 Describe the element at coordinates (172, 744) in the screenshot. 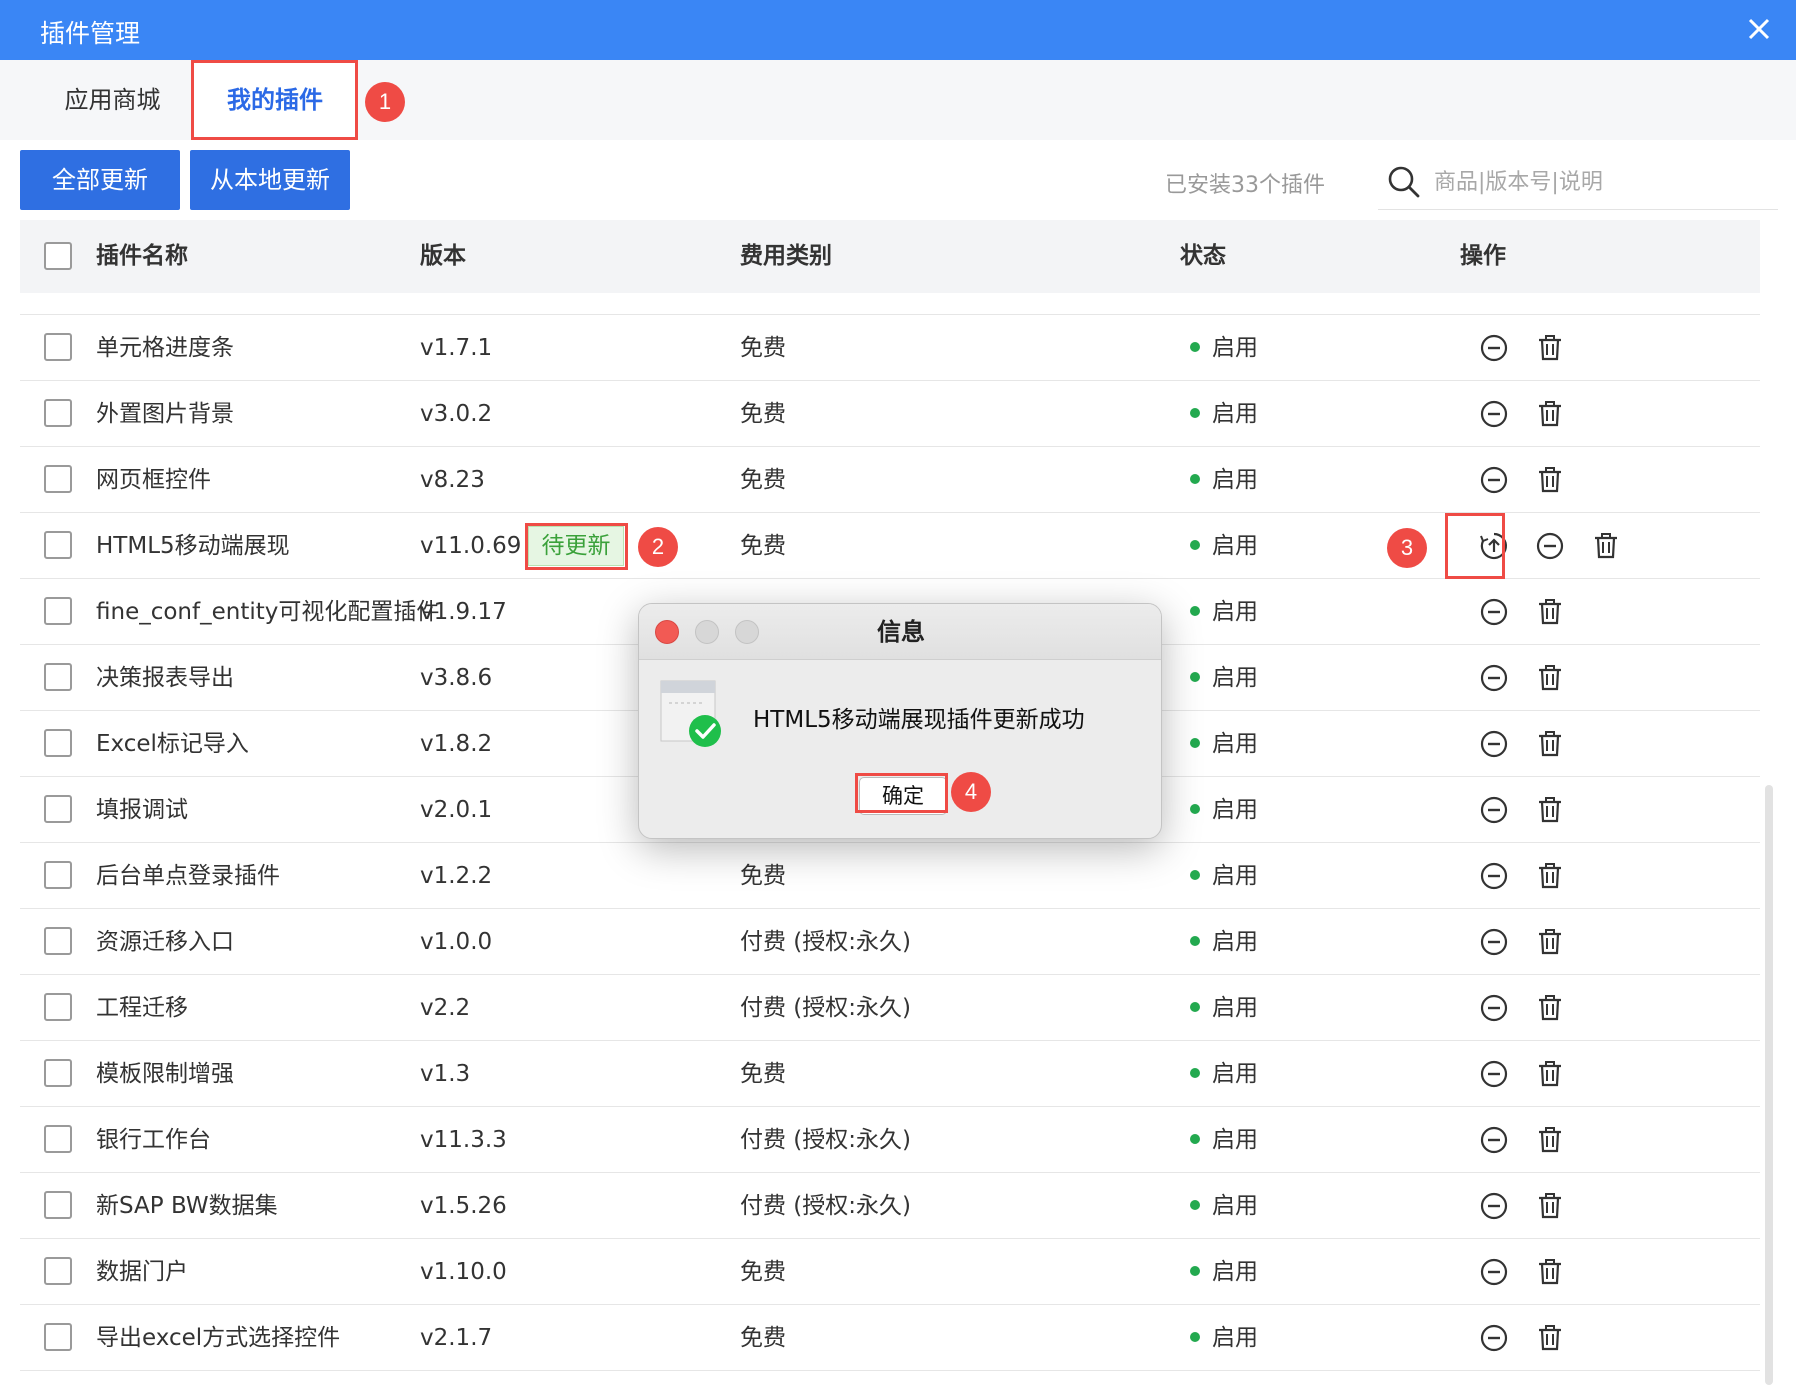

I see `plugin-name: Excel标记导入` at that location.